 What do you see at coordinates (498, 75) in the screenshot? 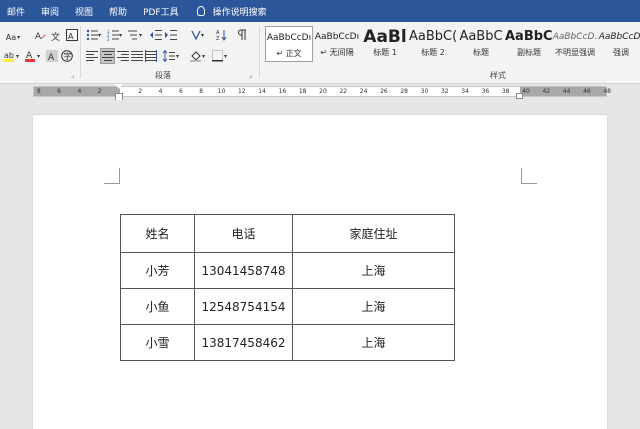
I see `styles-group-label: 样式` at bounding box center [498, 75].